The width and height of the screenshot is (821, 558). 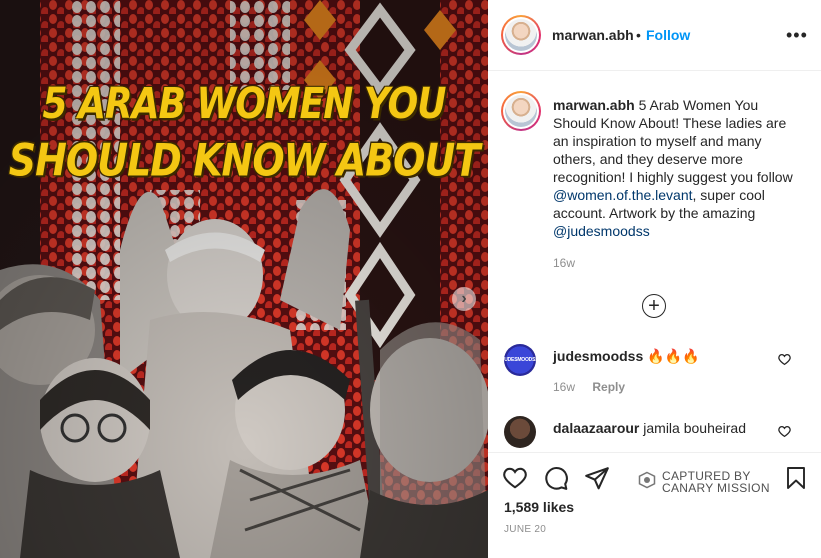 I want to click on post-date: JUNE 20, so click(x=525, y=529).